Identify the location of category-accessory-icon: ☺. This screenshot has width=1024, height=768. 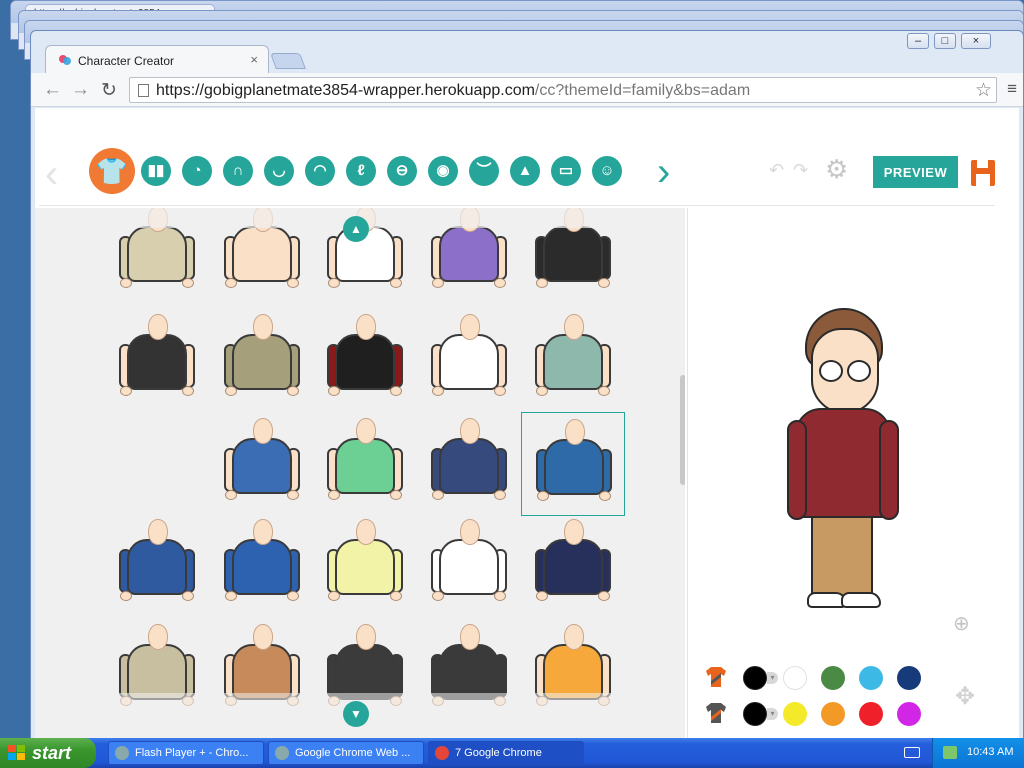
(607, 171).